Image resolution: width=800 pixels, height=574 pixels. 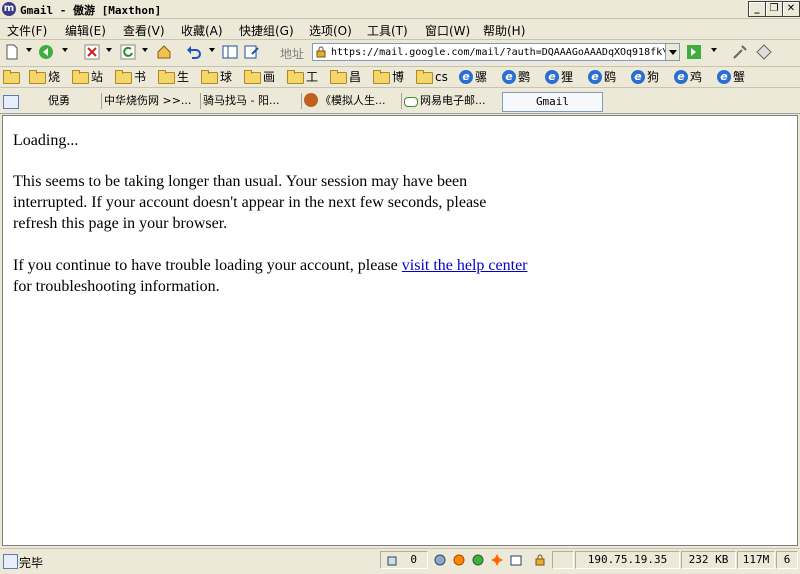 I want to click on ad-filter-icon, so click(x=440, y=560).